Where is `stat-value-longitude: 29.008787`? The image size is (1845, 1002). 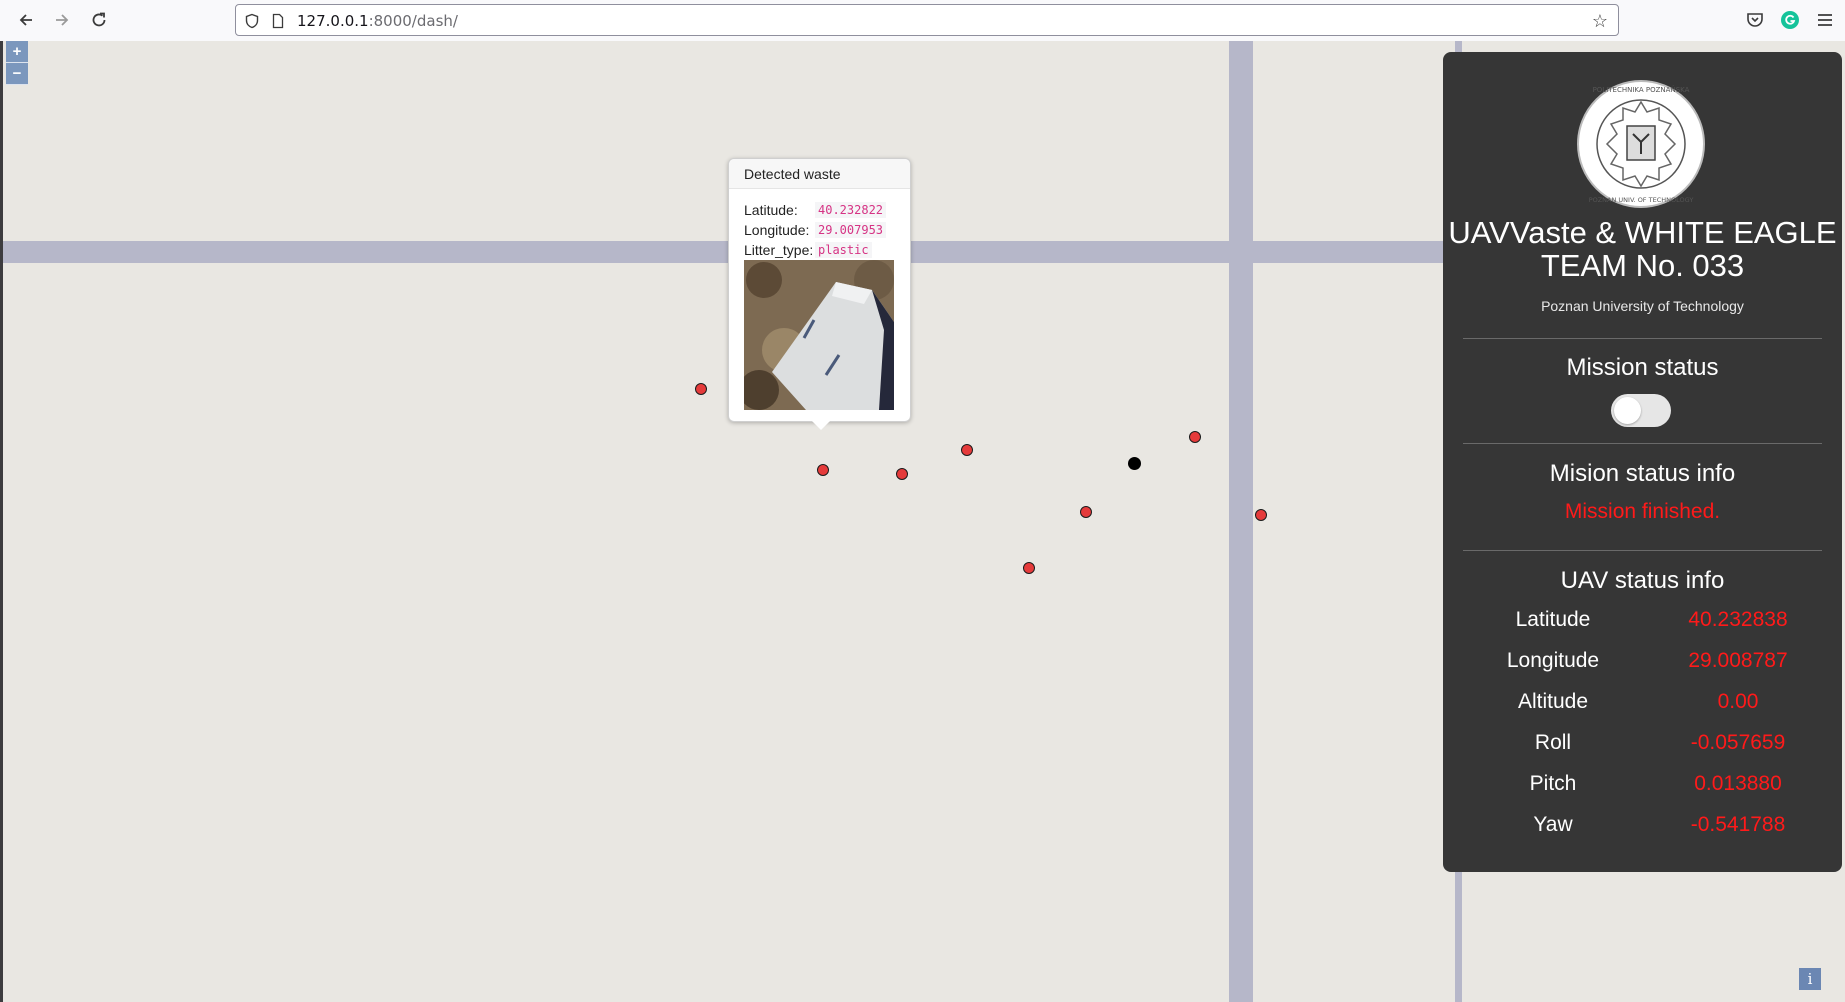 stat-value-longitude: 29.008787 is located at coordinates (1738, 660).